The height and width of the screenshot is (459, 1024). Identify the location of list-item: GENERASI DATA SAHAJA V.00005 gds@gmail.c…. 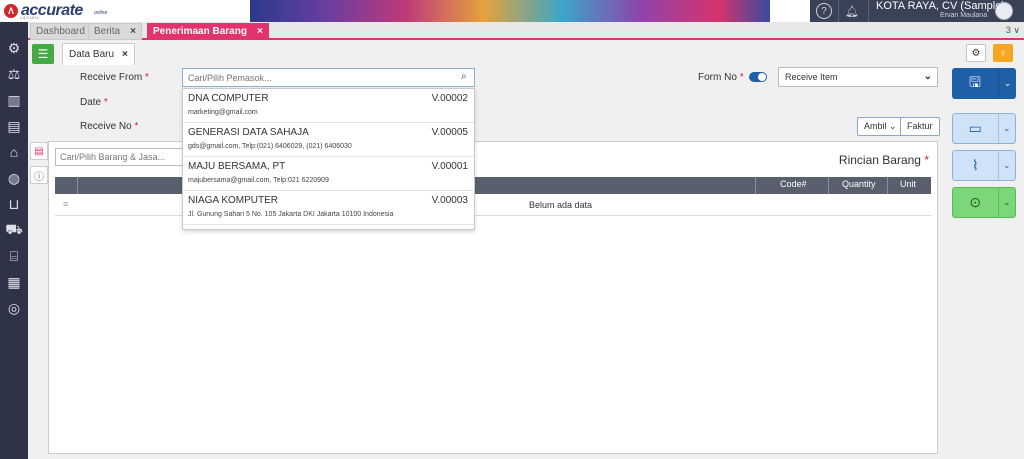
(328, 140).